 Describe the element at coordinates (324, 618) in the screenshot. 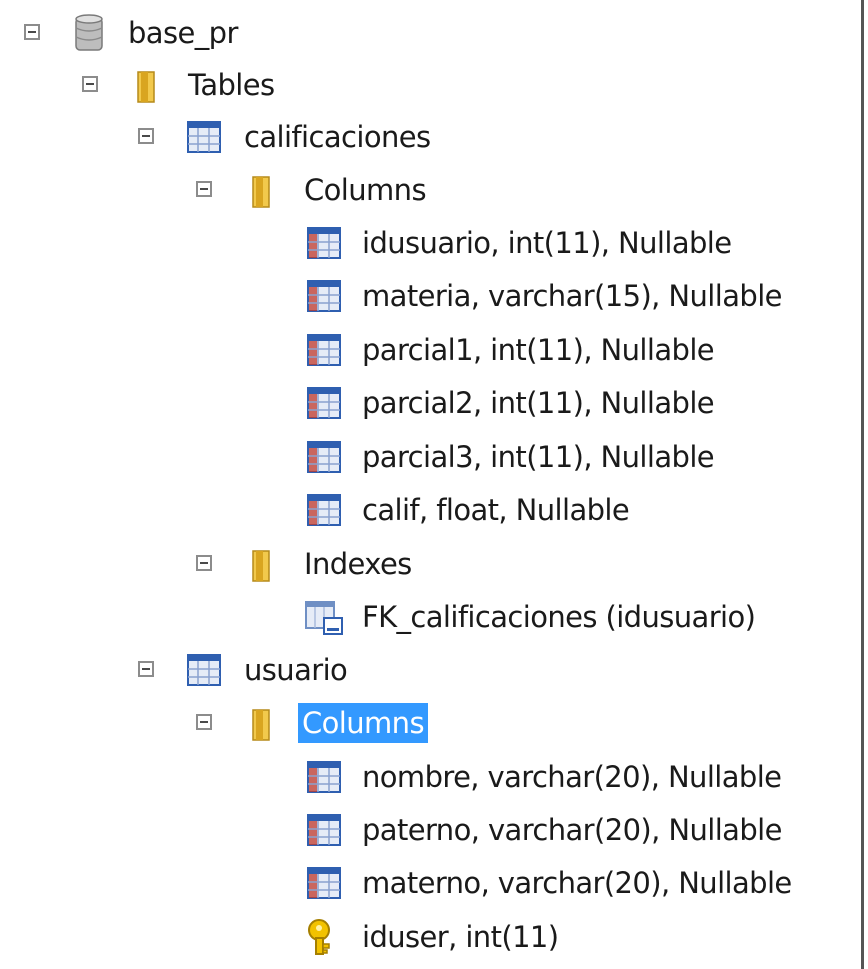

I see `index-icon` at that location.